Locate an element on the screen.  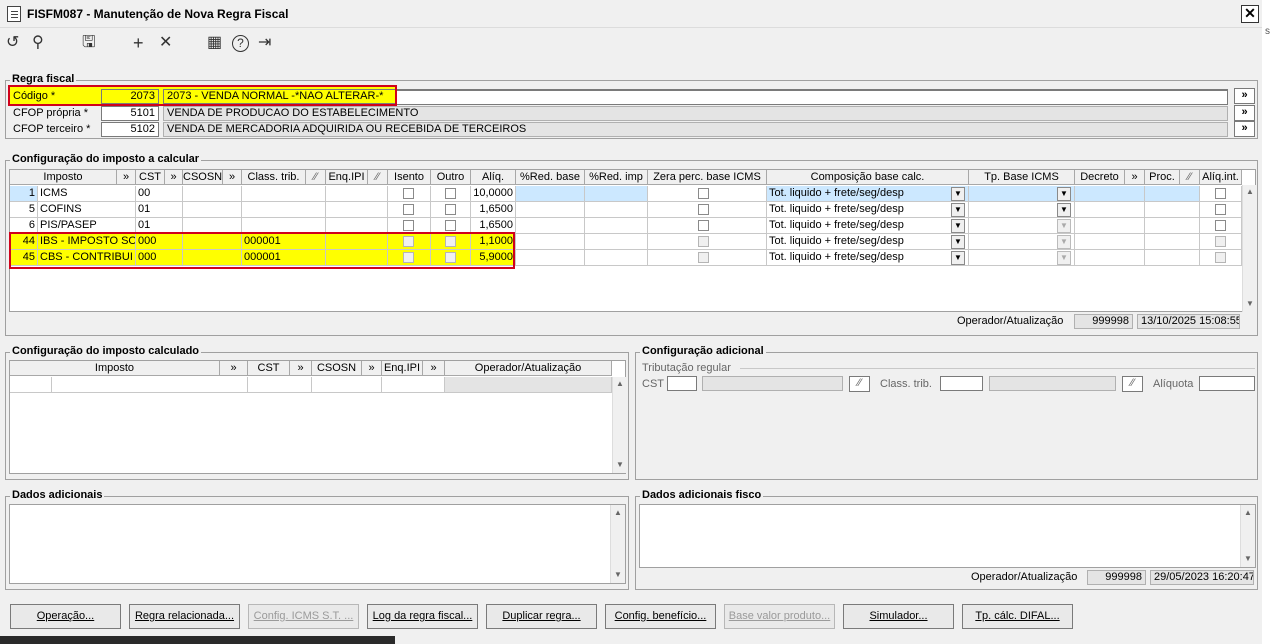
dados-scroll-up-icon: ▲ is located at coordinates (618, 513).